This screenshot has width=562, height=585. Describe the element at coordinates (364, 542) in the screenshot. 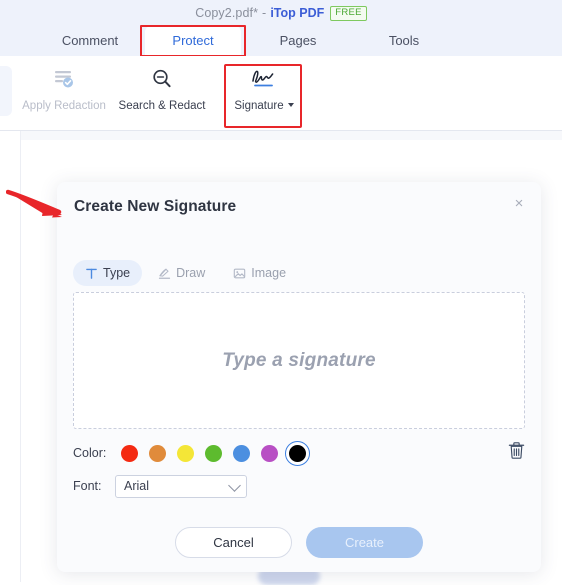

I see `create-button: Create` at that location.